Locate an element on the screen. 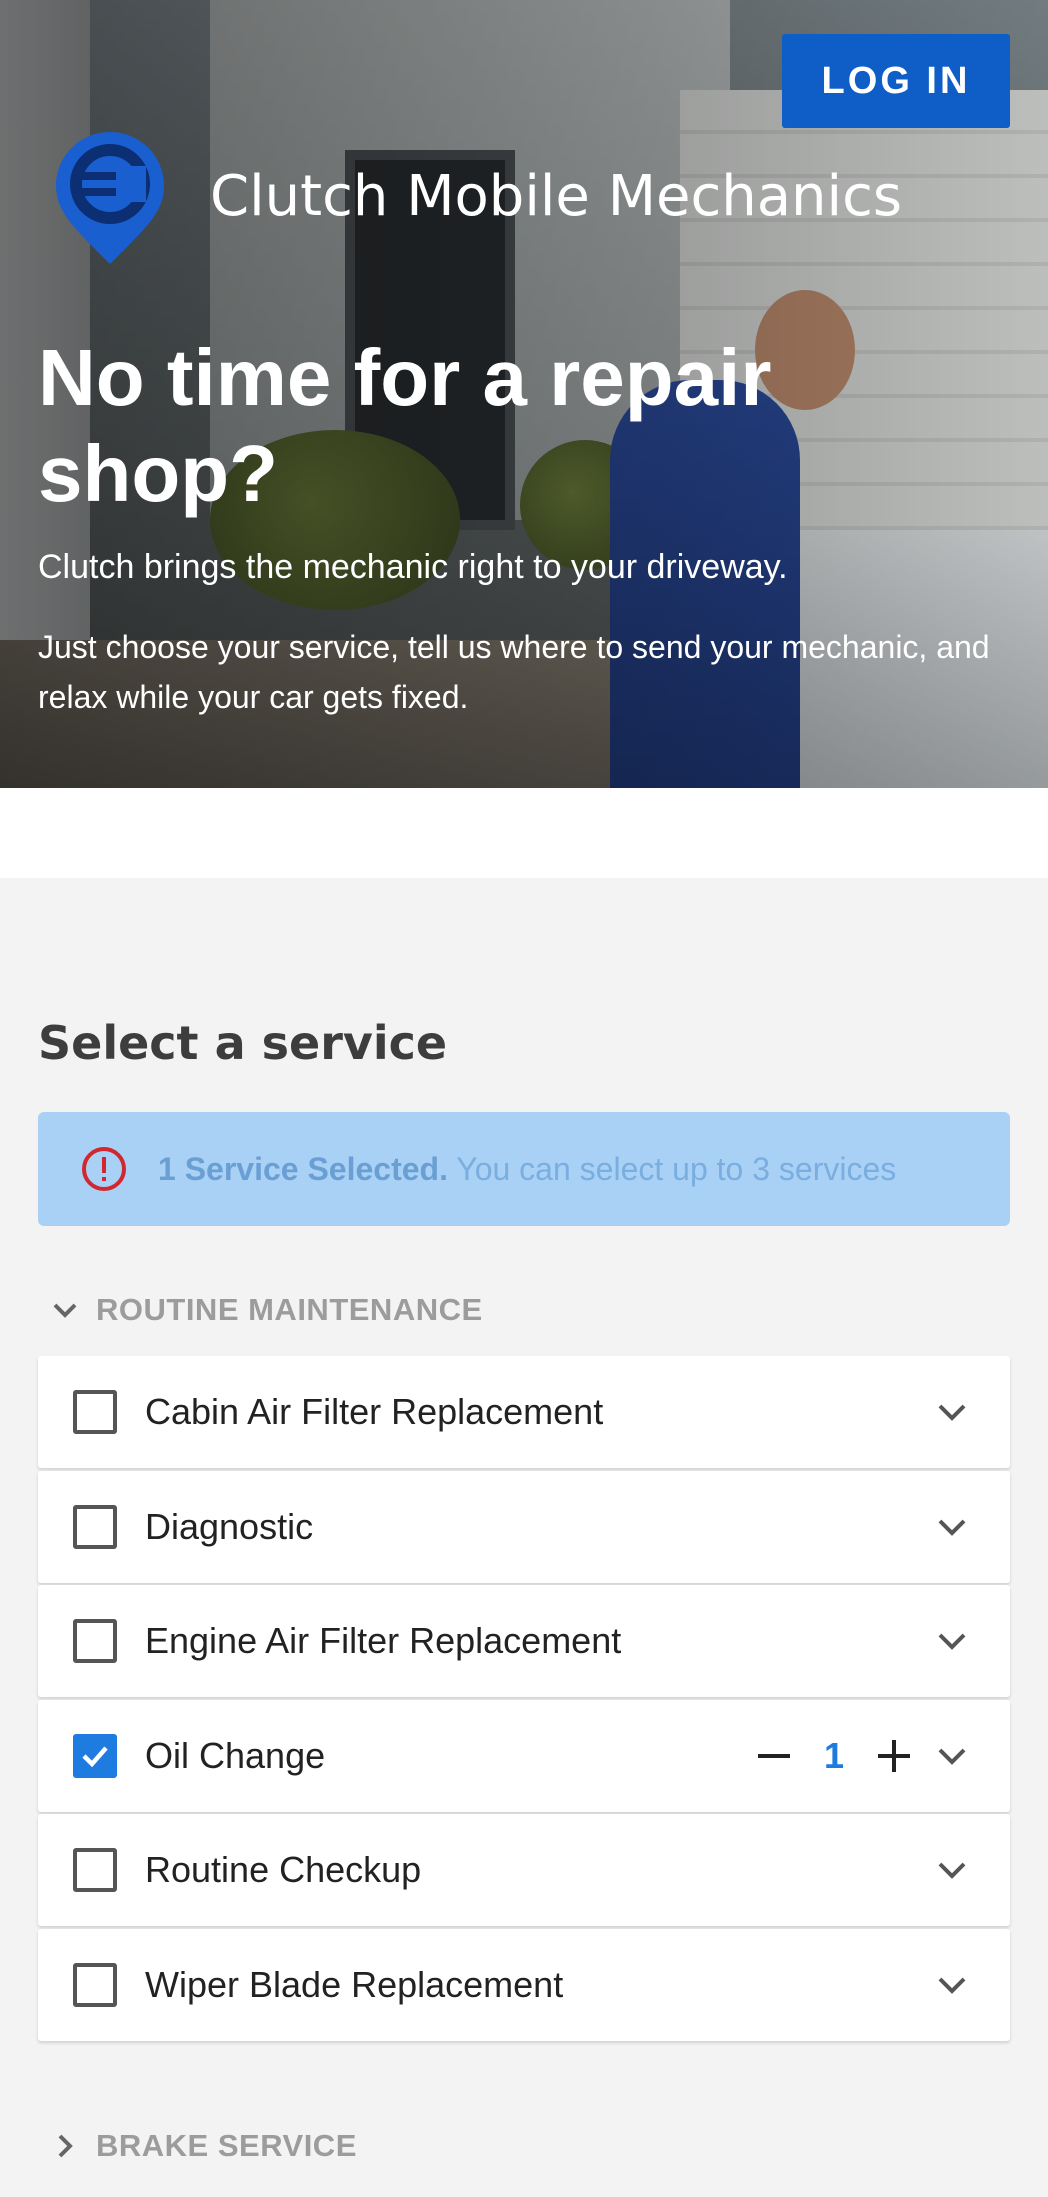  category-label: BRAKE SERVICE is located at coordinates (226, 2145).